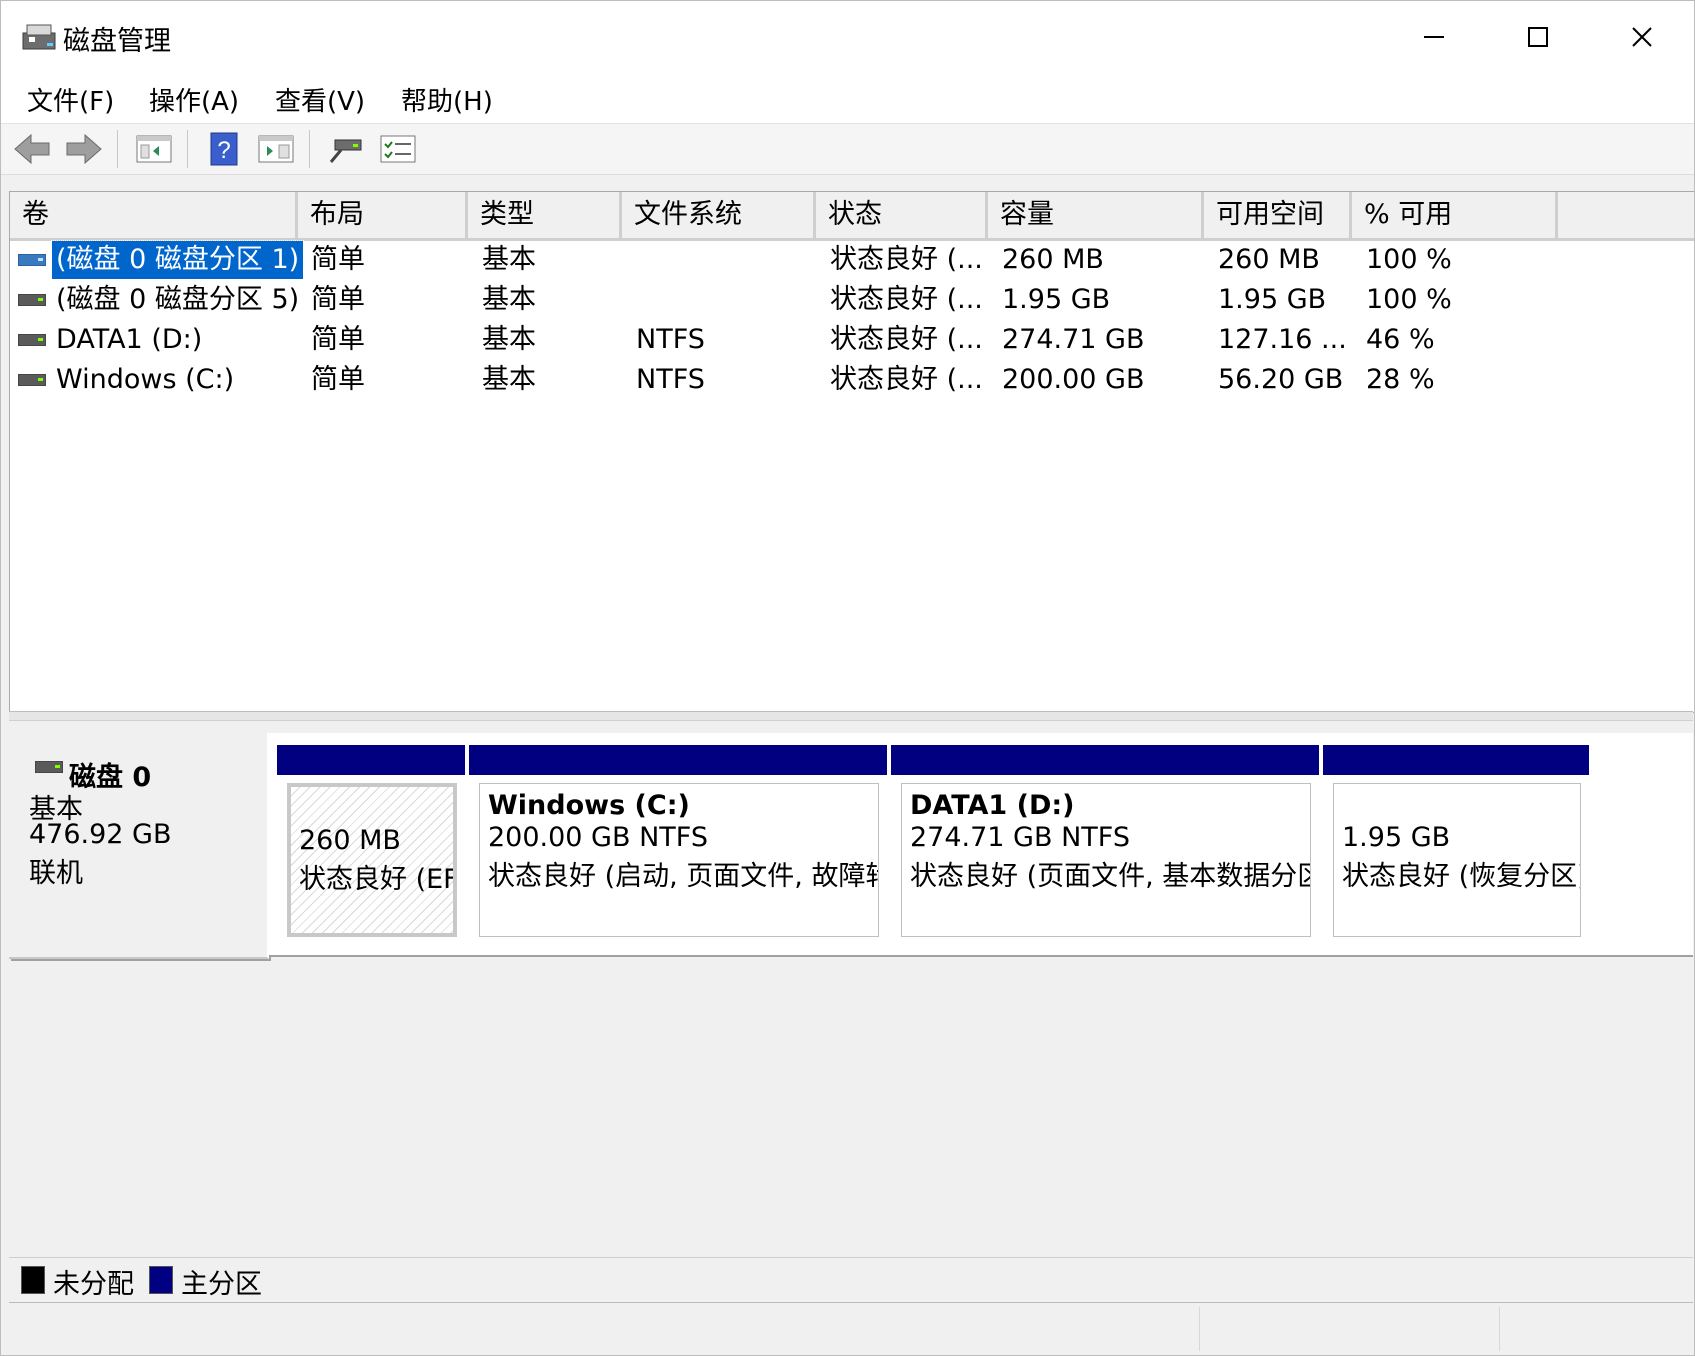 Image resolution: width=1695 pixels, height=1356 pixels. I want to click on forward-arrow-icon, so click(84, 149).